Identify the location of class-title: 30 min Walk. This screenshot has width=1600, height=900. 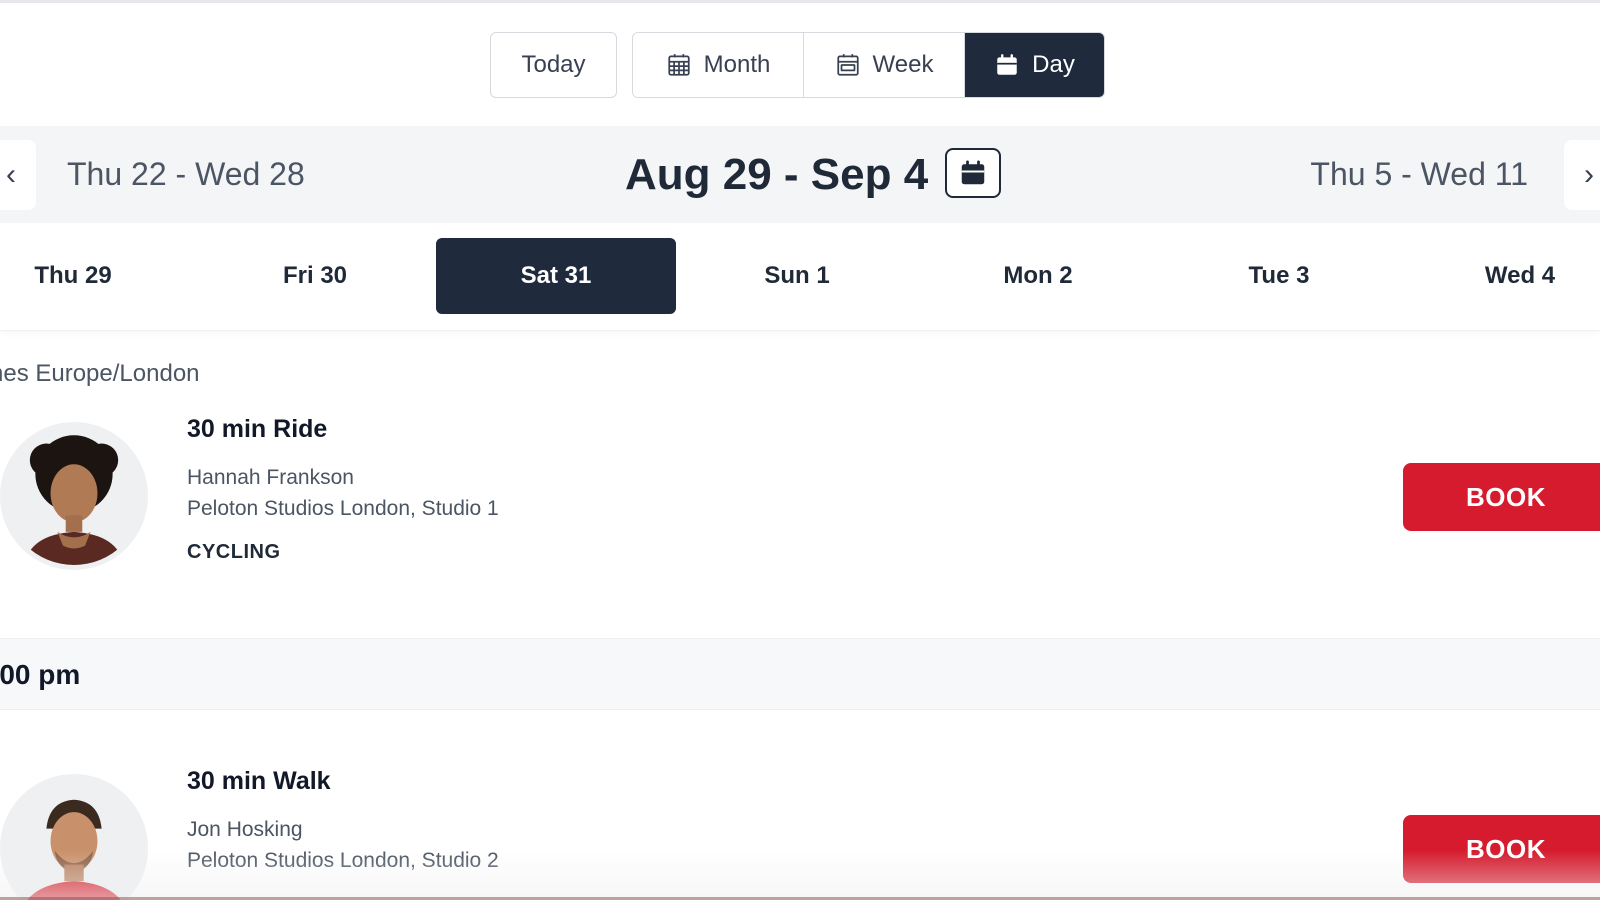
(259, 781).